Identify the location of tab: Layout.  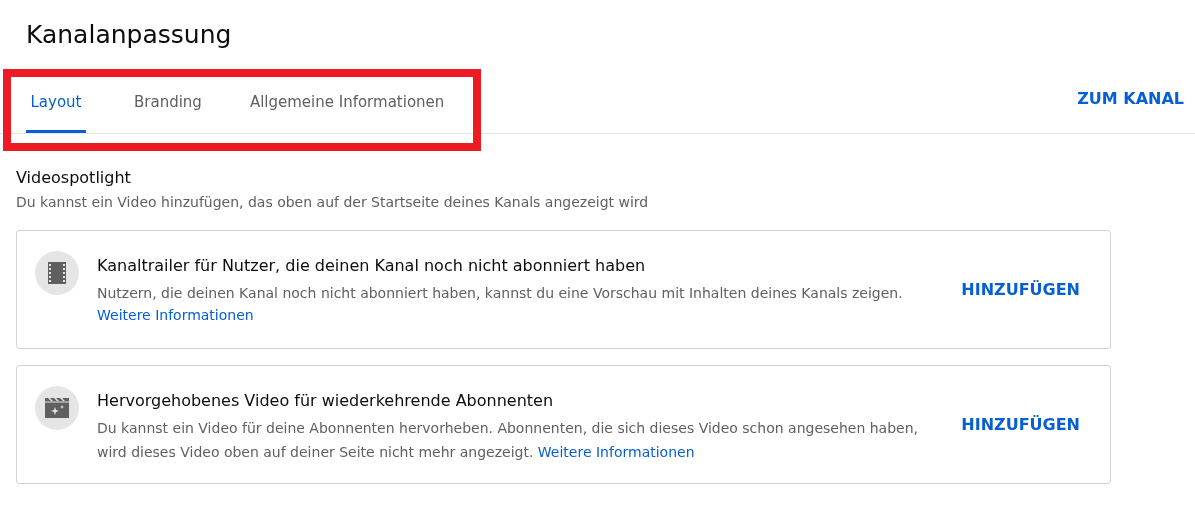
(56, 113).